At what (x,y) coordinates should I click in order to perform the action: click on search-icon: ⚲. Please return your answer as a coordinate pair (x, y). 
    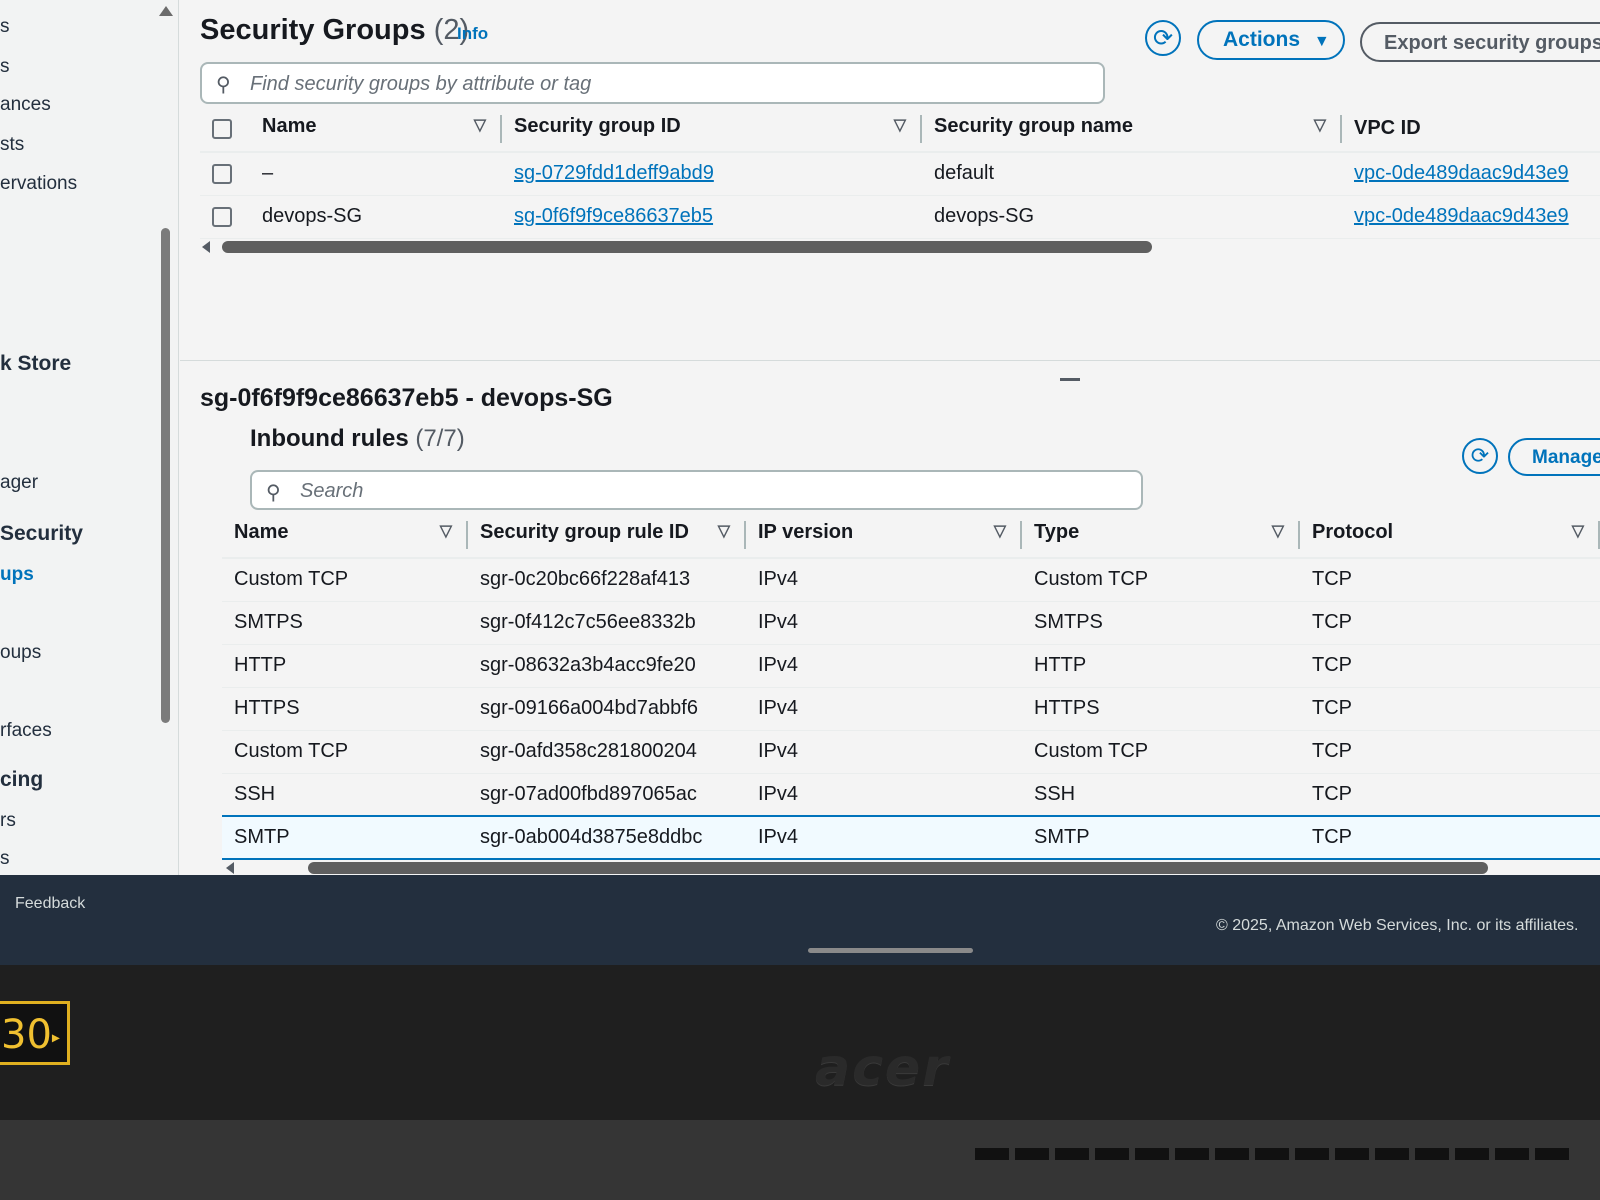
    Looking at the image, I should click on (273, 493).